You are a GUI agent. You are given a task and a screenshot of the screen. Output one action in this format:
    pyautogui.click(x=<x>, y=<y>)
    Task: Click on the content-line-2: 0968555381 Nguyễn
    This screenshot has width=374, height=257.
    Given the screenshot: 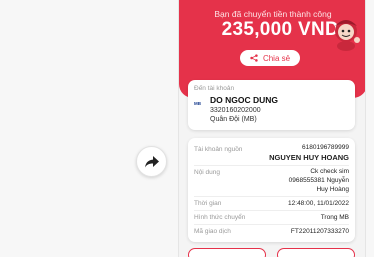 What is the action you would take?
    pyautogui.click(x=318, y=180)
    